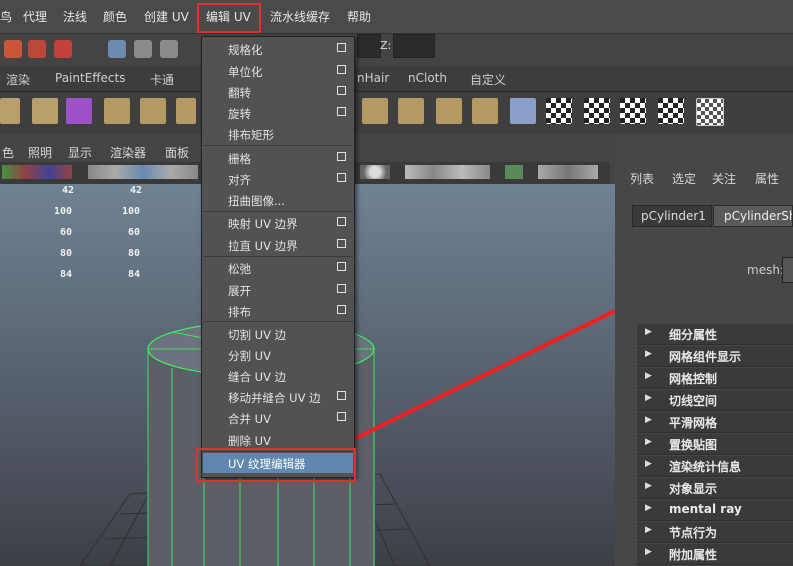  I want to click on menu-layout-rectangle: 排布矩形, so click(278, 134).